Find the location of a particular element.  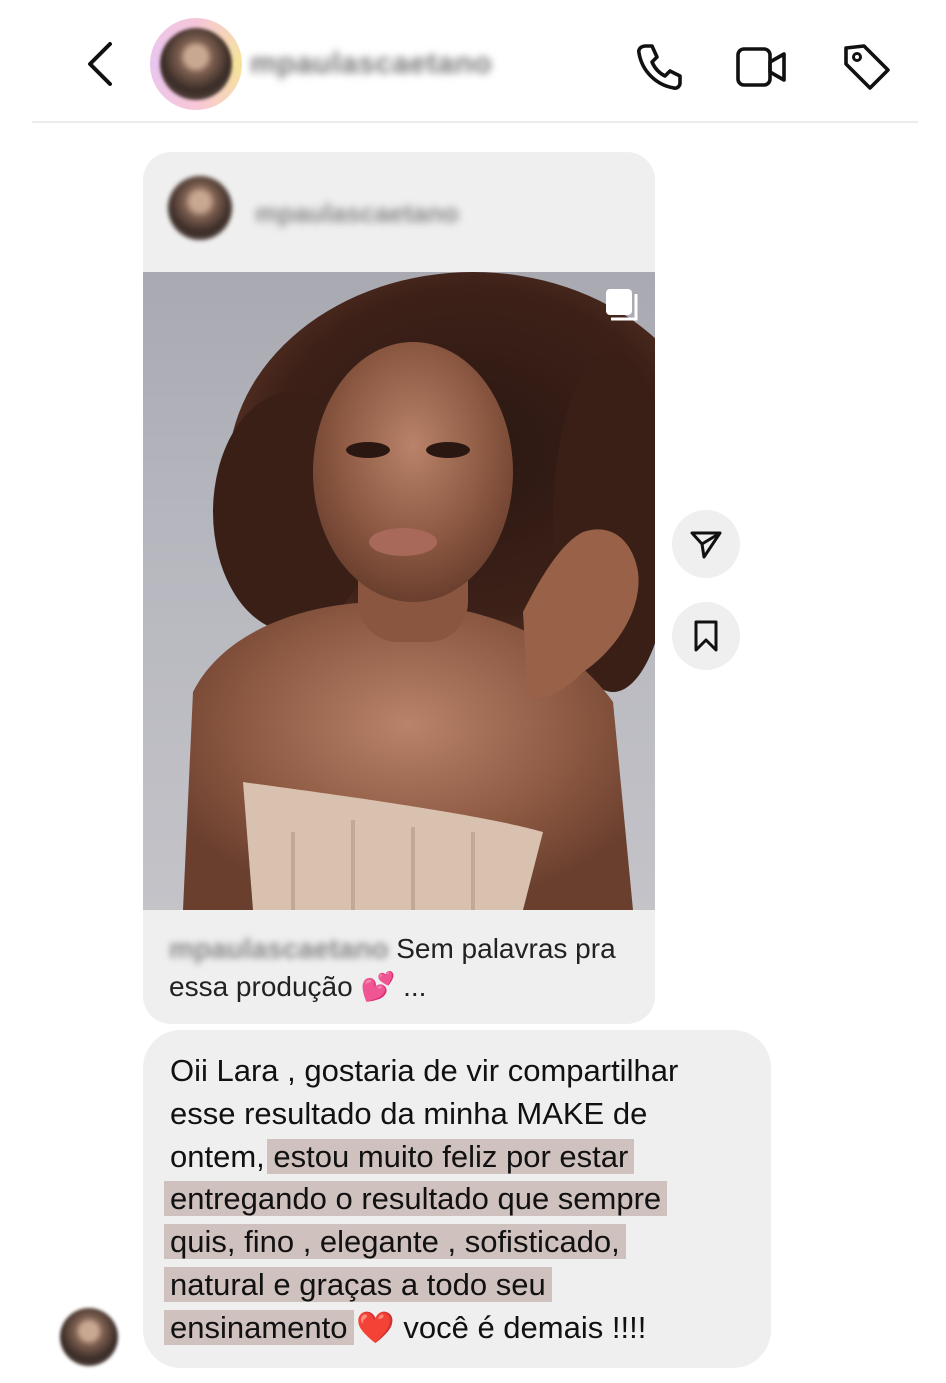

heart-emoji-icon: 💕 is located at coordinates (378, 986).